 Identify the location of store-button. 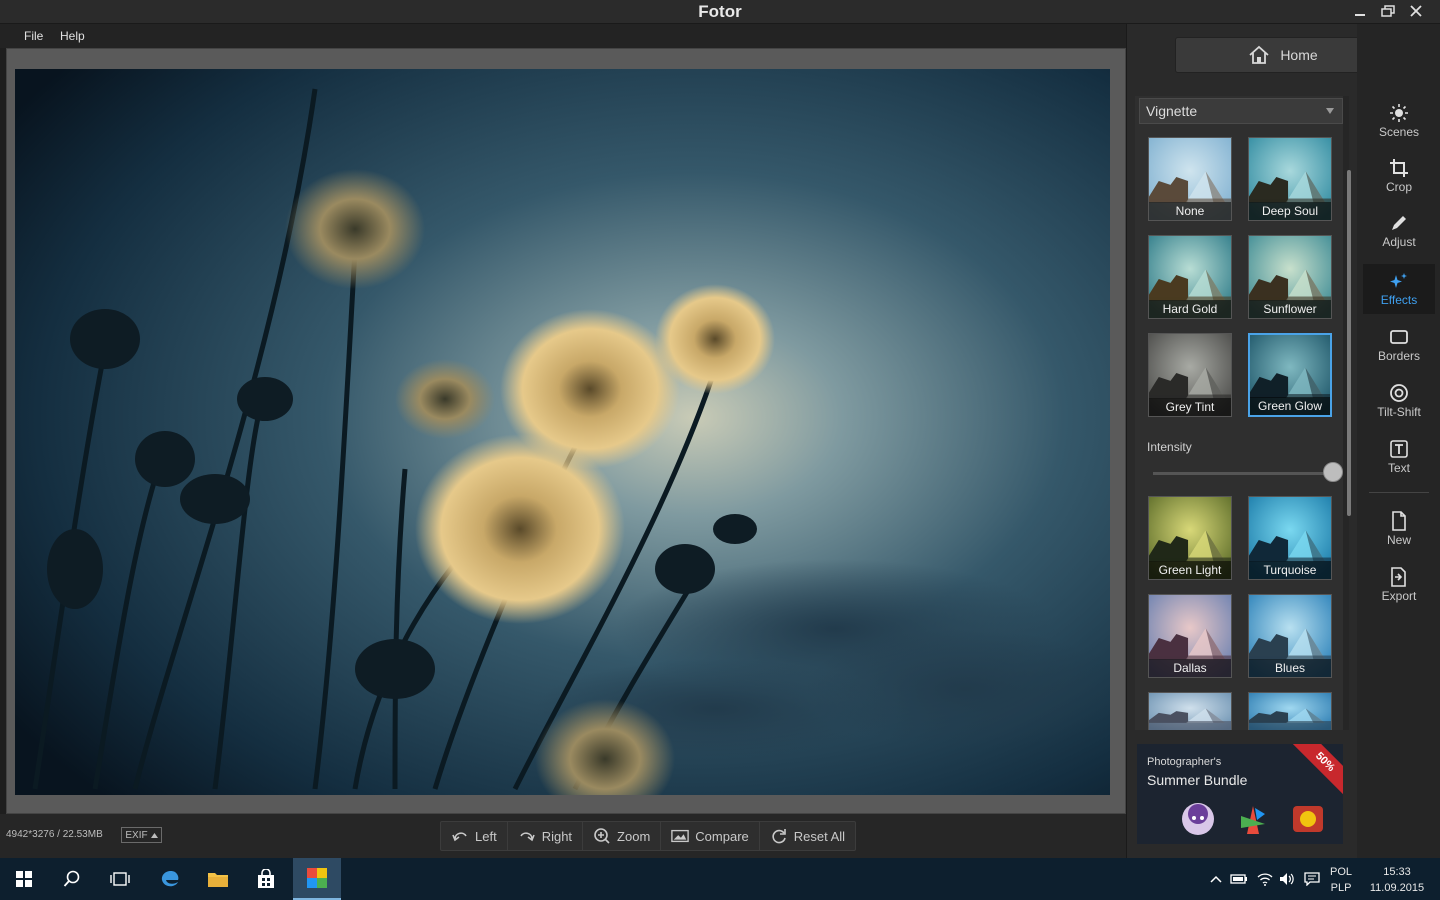
(266, 879).